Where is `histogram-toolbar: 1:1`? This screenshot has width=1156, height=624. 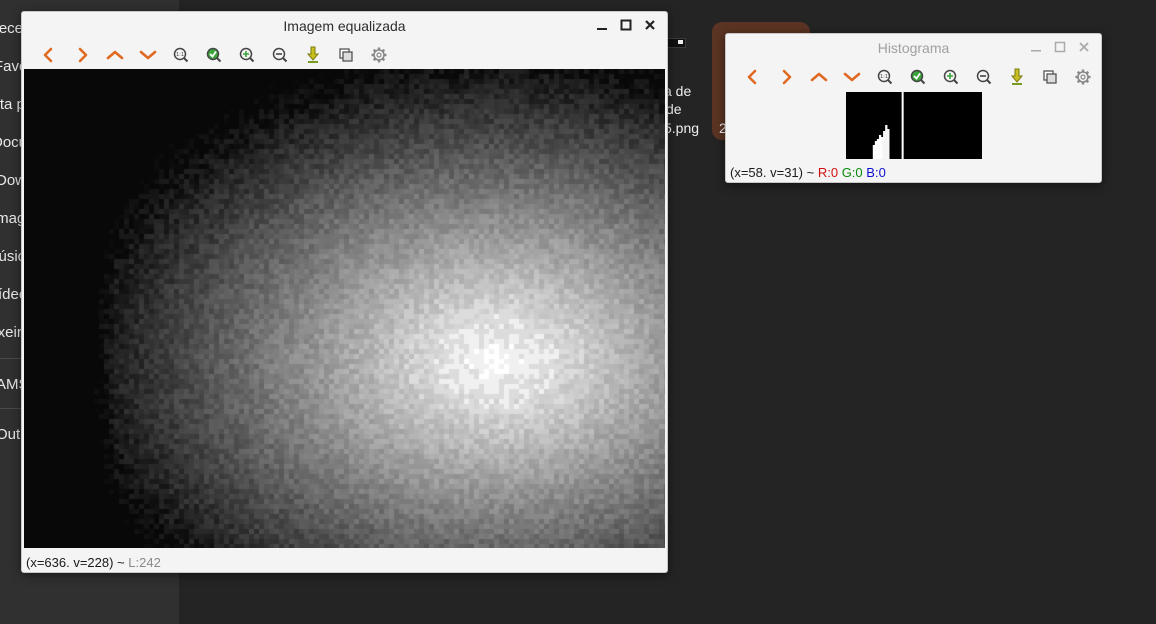
histogram-toolbar: 1:1 is located at coordinates (917, 77).